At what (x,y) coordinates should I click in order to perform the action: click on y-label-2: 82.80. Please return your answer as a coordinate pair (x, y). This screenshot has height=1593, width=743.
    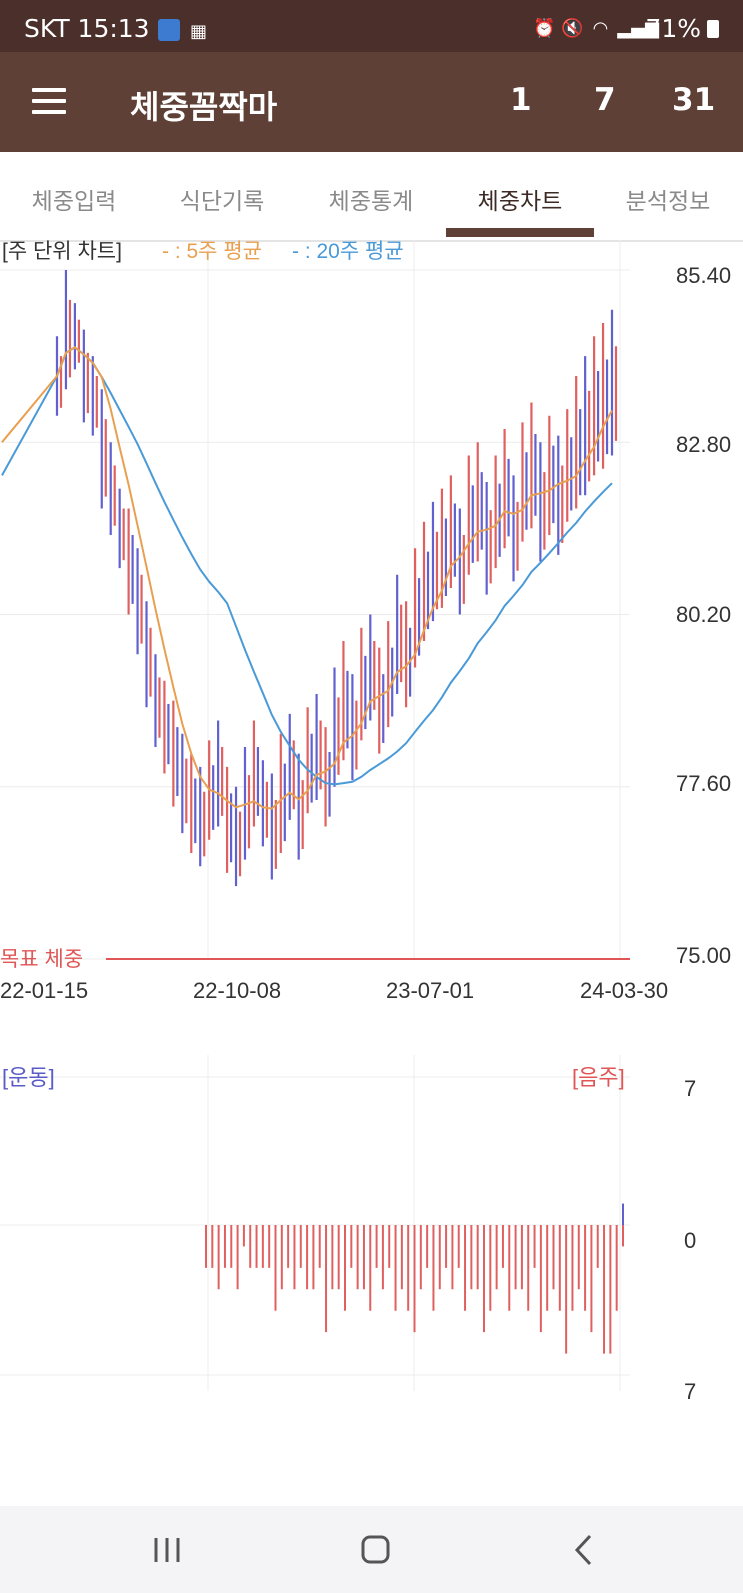
    Looking at the image, I should click on (703, 444).